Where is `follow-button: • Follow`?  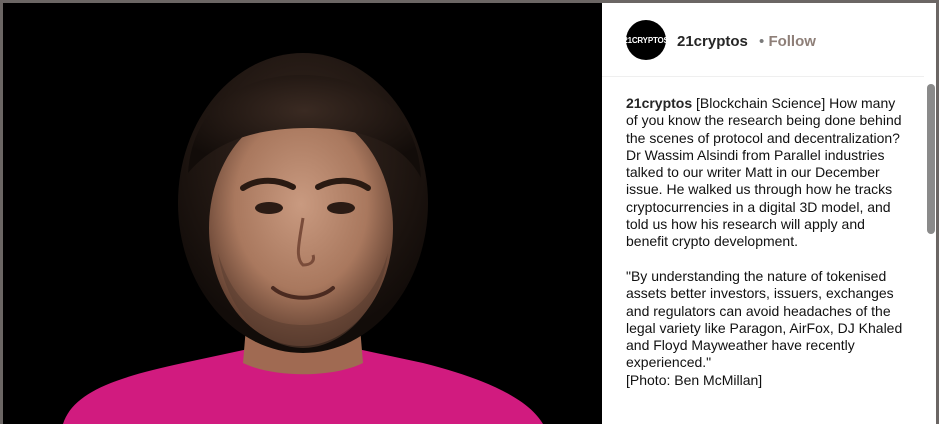 follow-button: • Follow is located at coordinates (787, 41).